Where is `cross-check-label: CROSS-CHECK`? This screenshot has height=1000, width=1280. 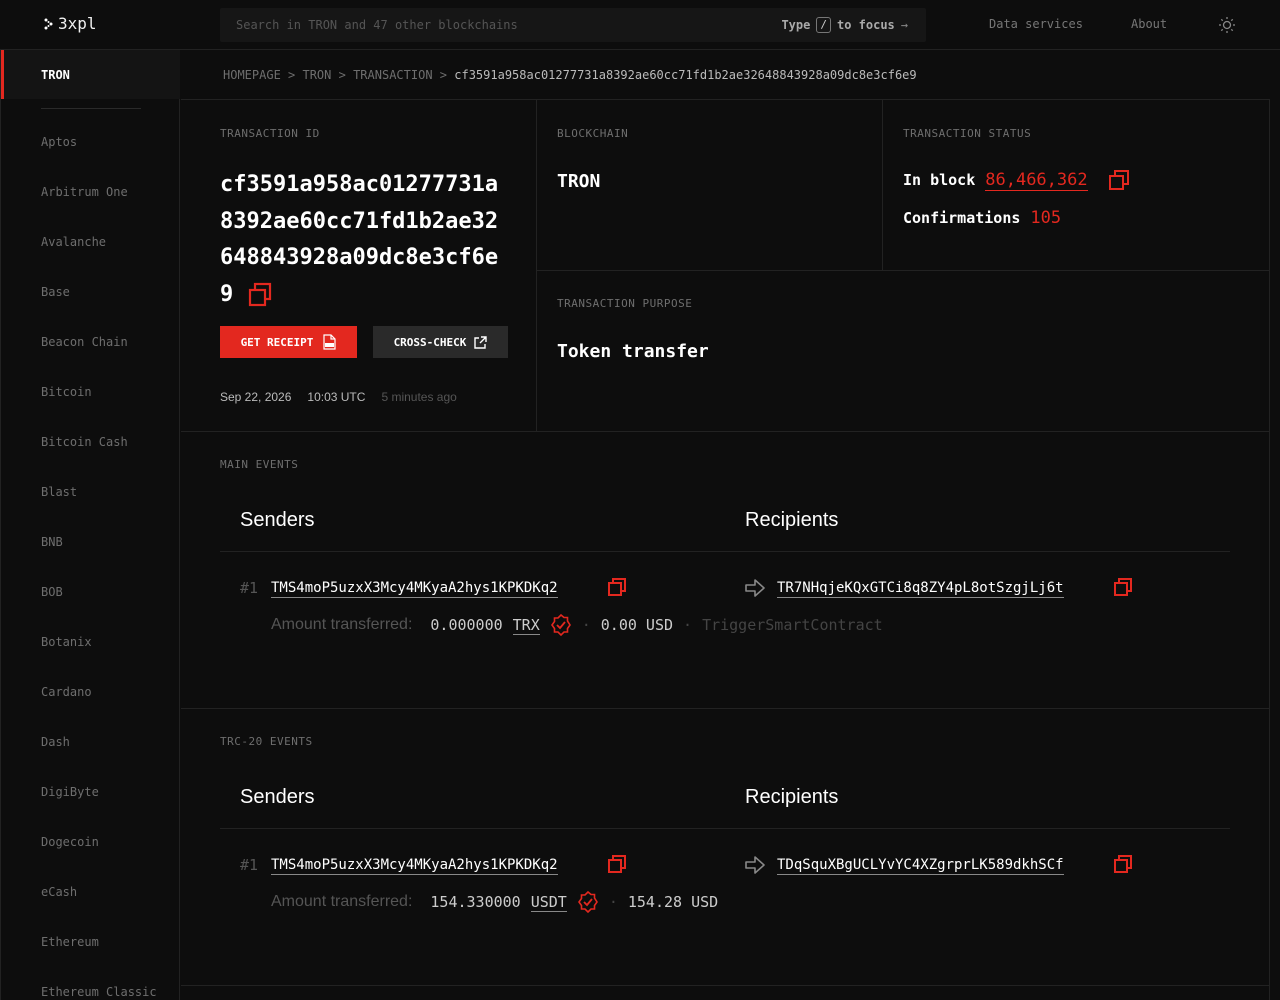
cross-check-label: CROSS-CHECK is located at coordinates (430, 342).